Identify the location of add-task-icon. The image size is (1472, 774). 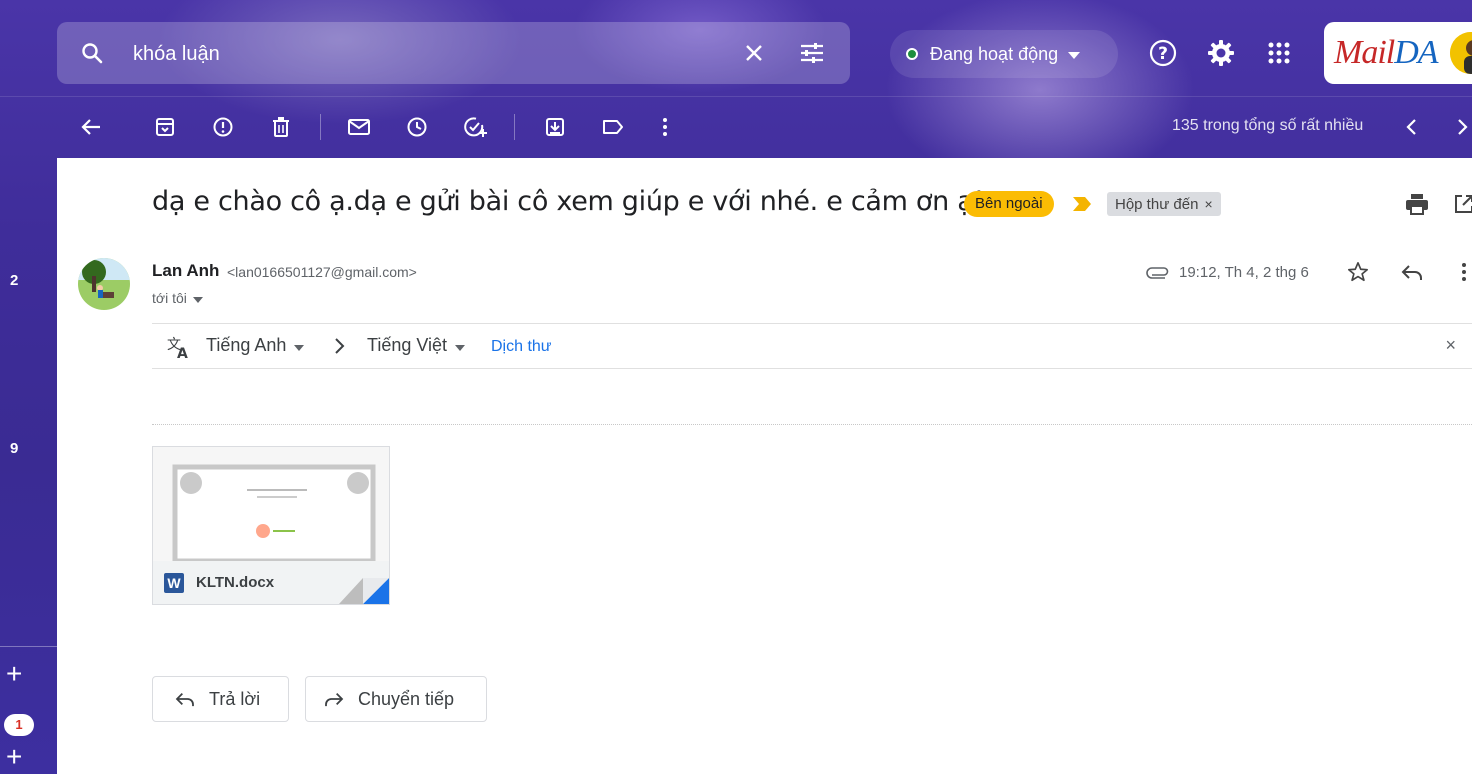
(475, 127).